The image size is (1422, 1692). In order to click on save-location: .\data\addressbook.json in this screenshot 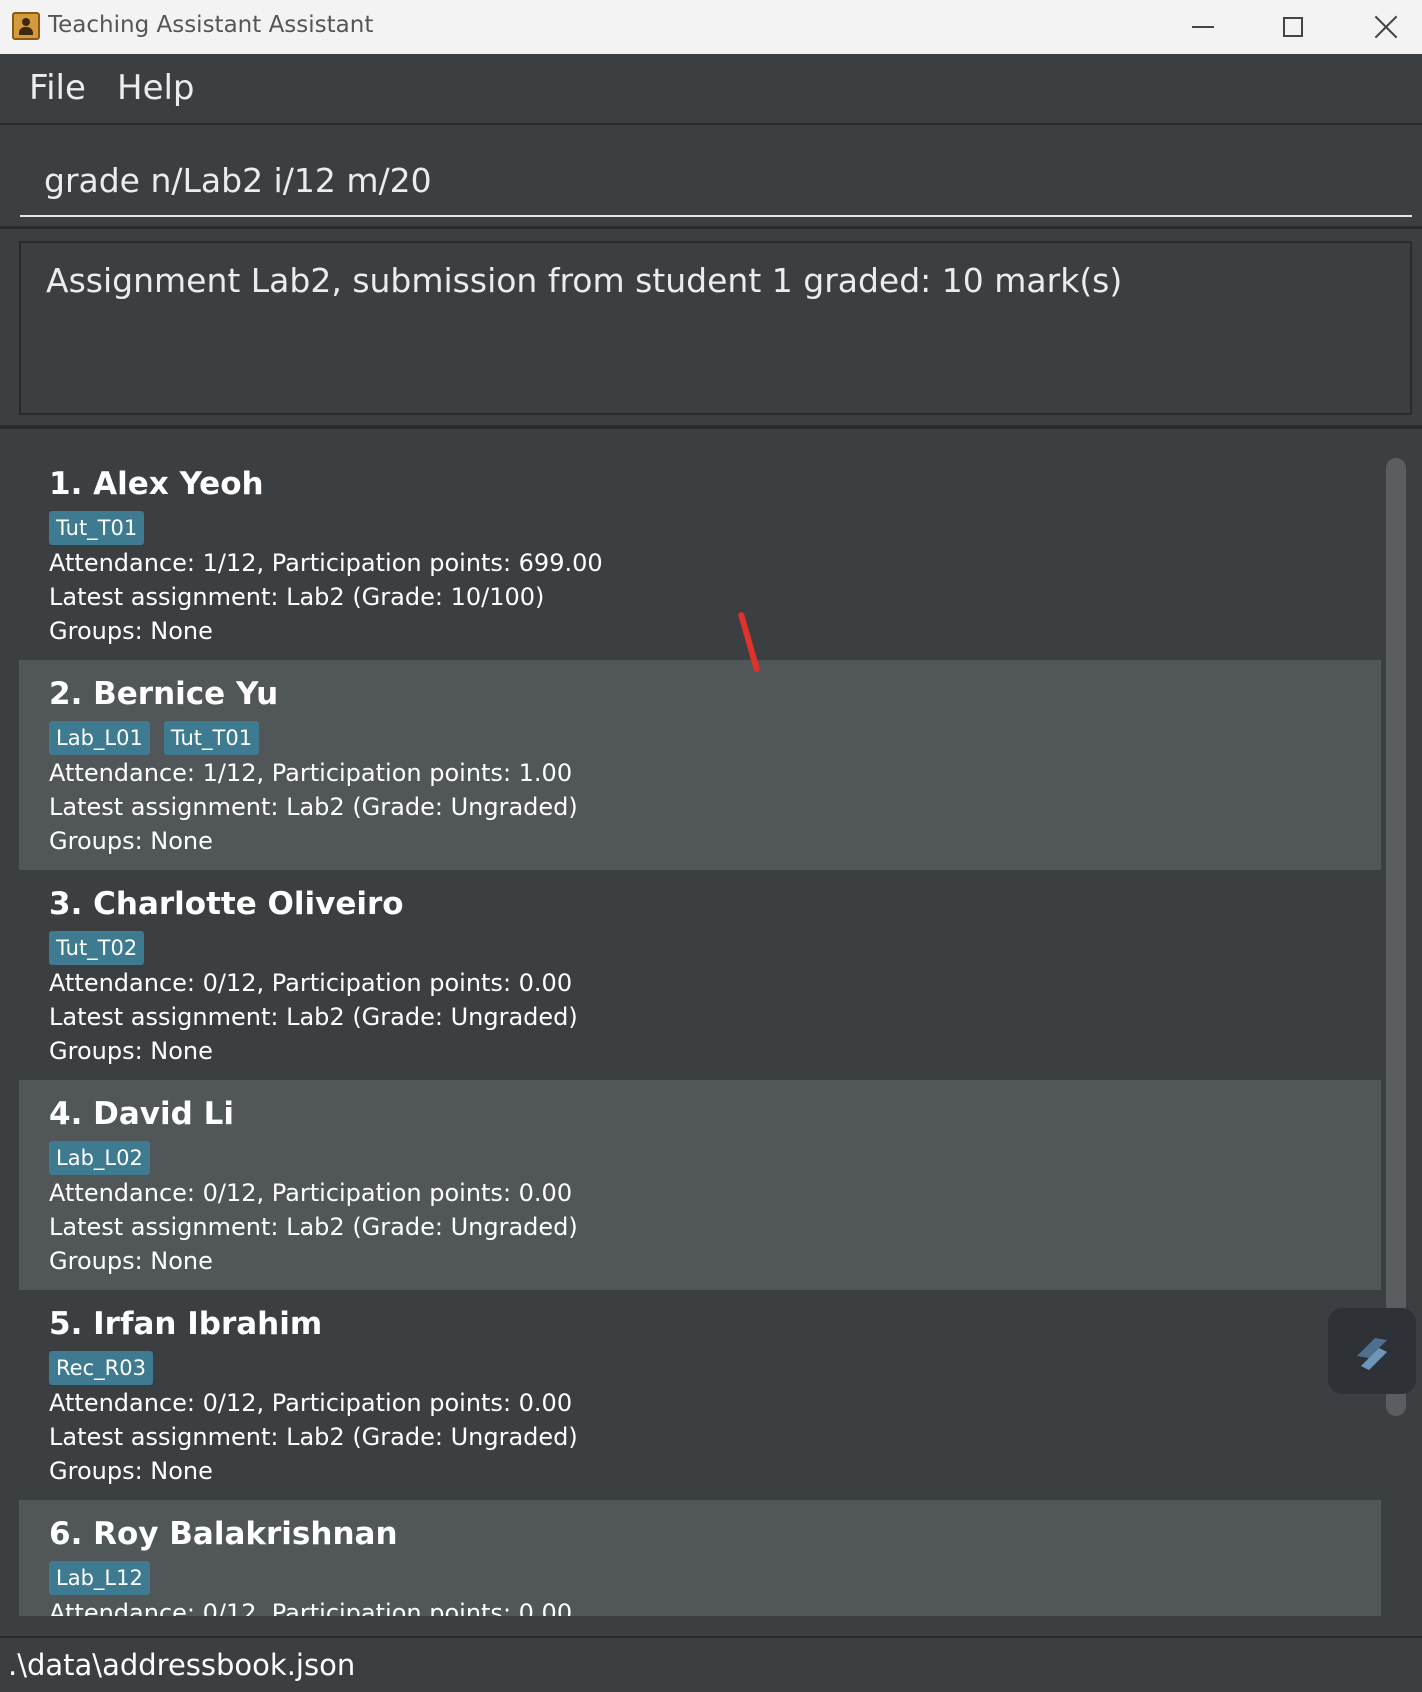, I will do `click(182, 1665)`.